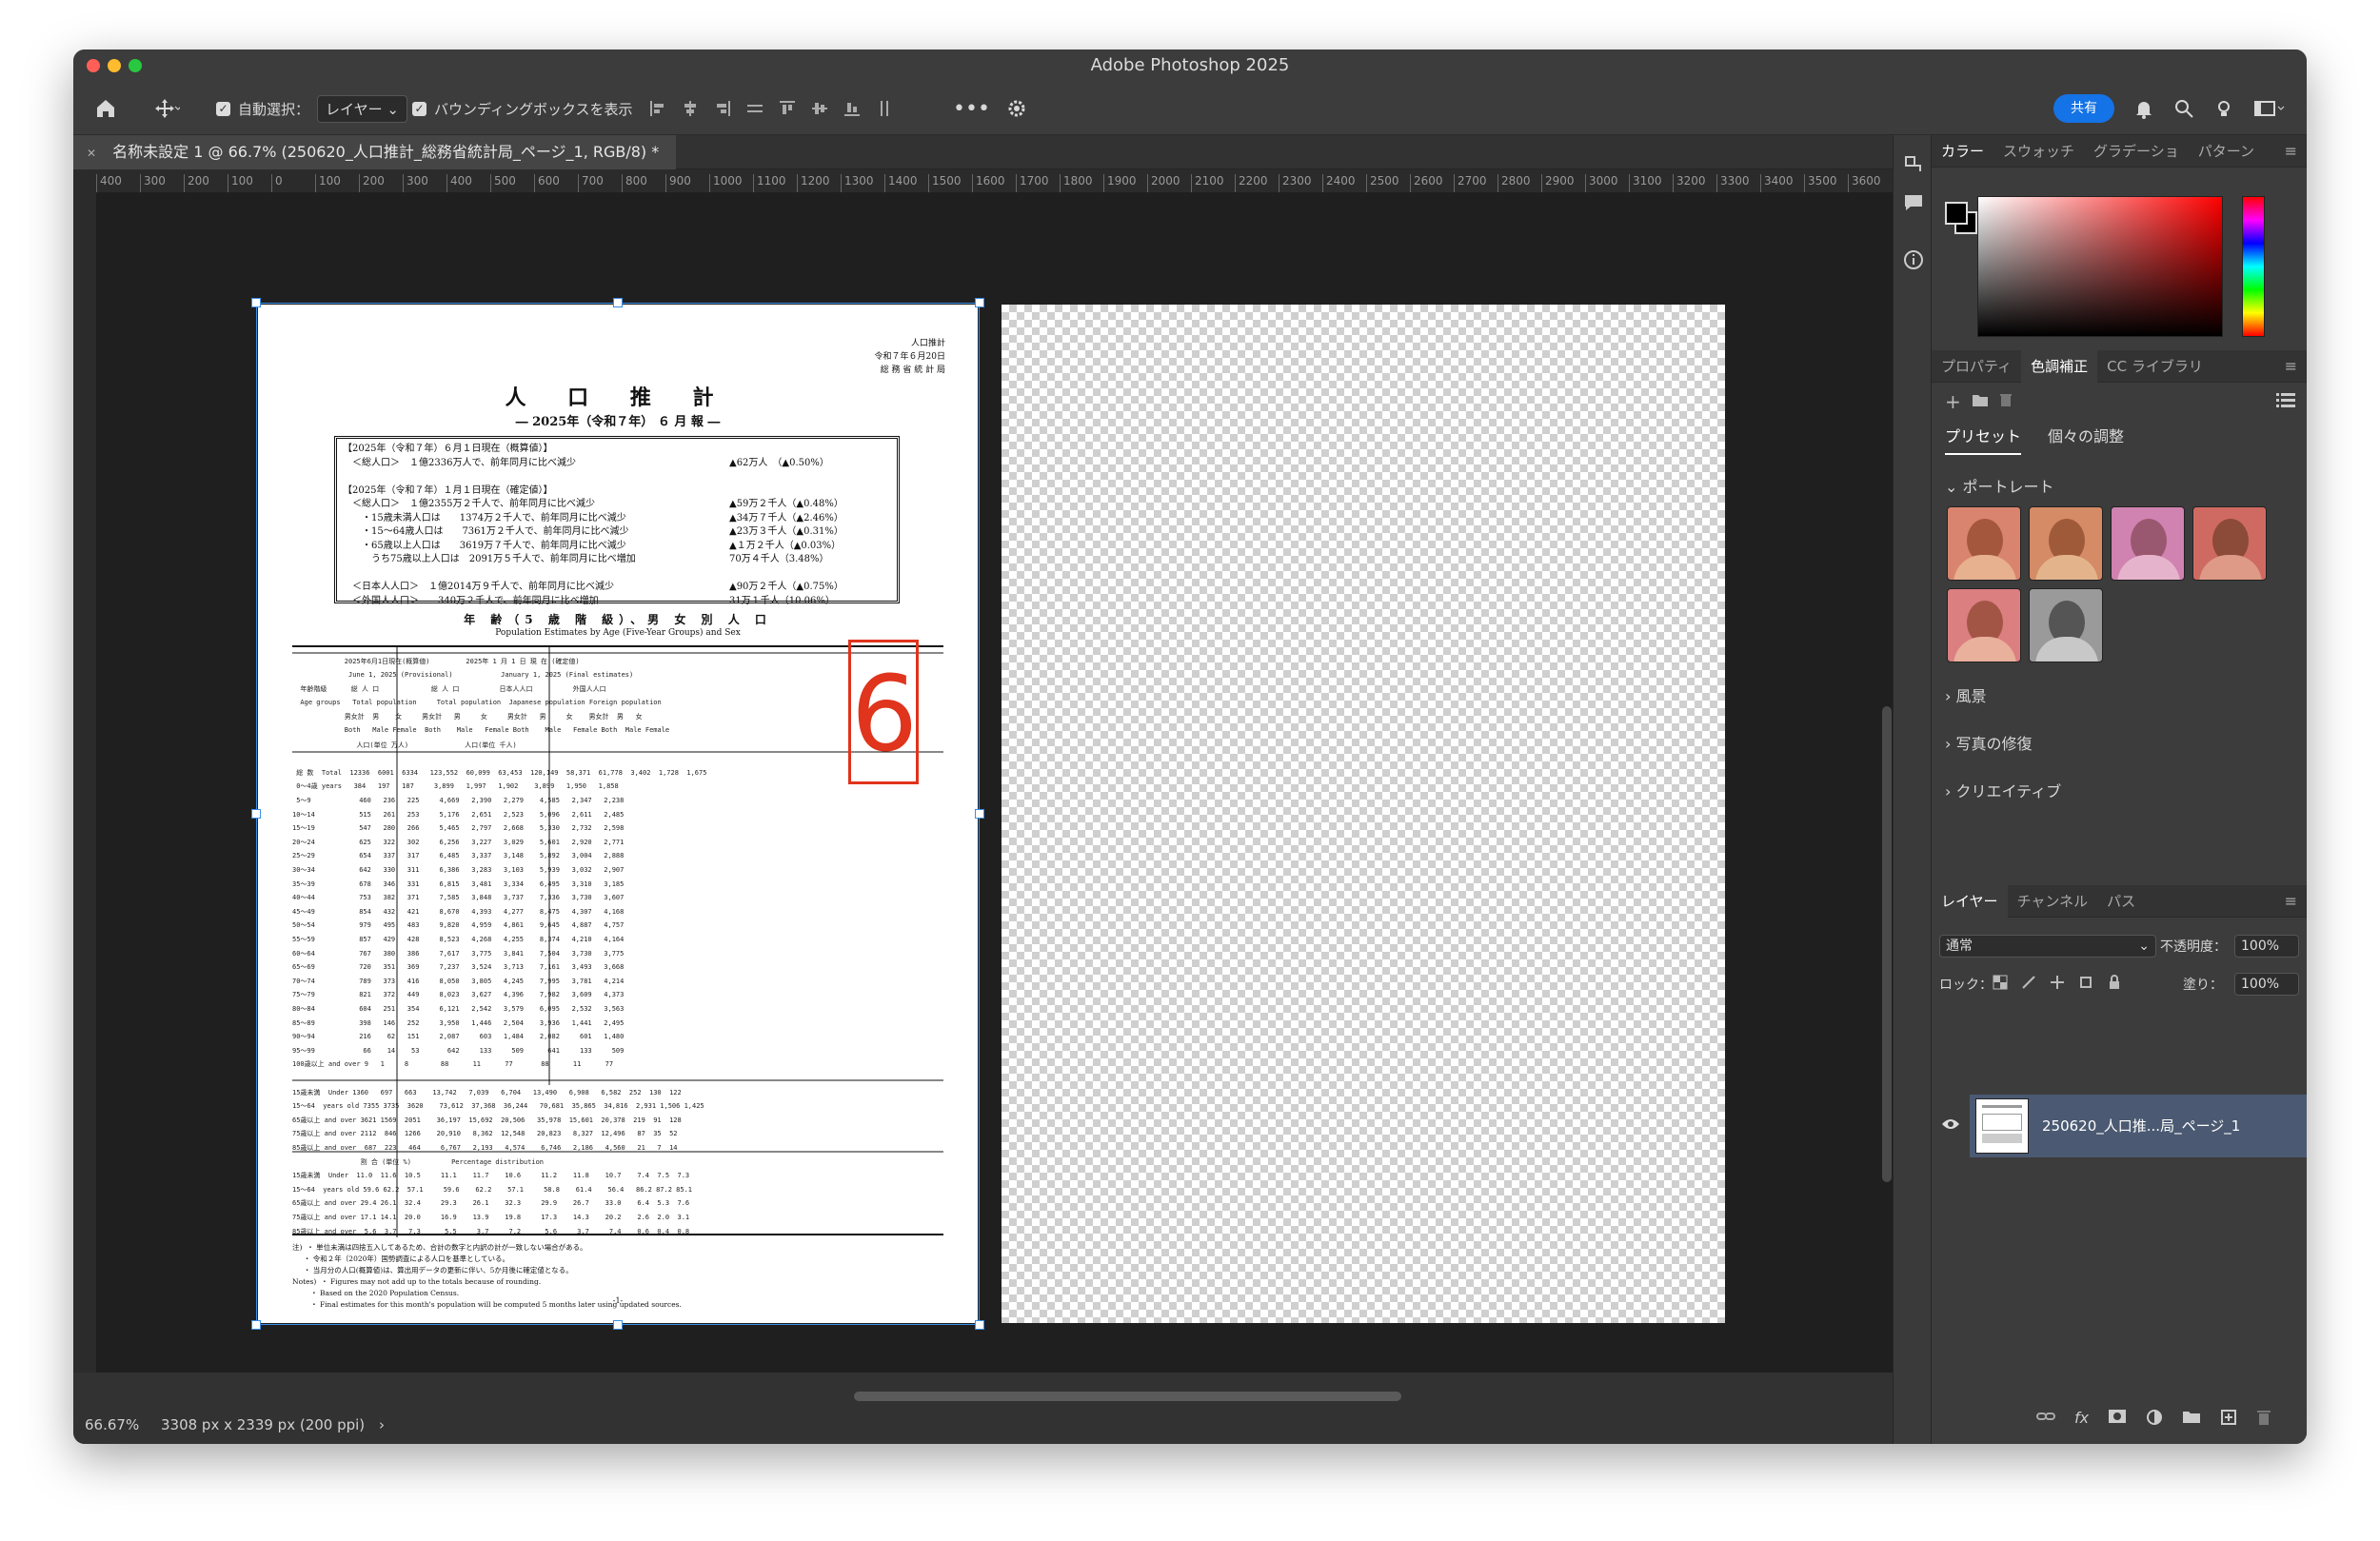  Describe the element at coordinates (2085, 982) in the screenshot. I see `lock-artboard-icon` at that location.